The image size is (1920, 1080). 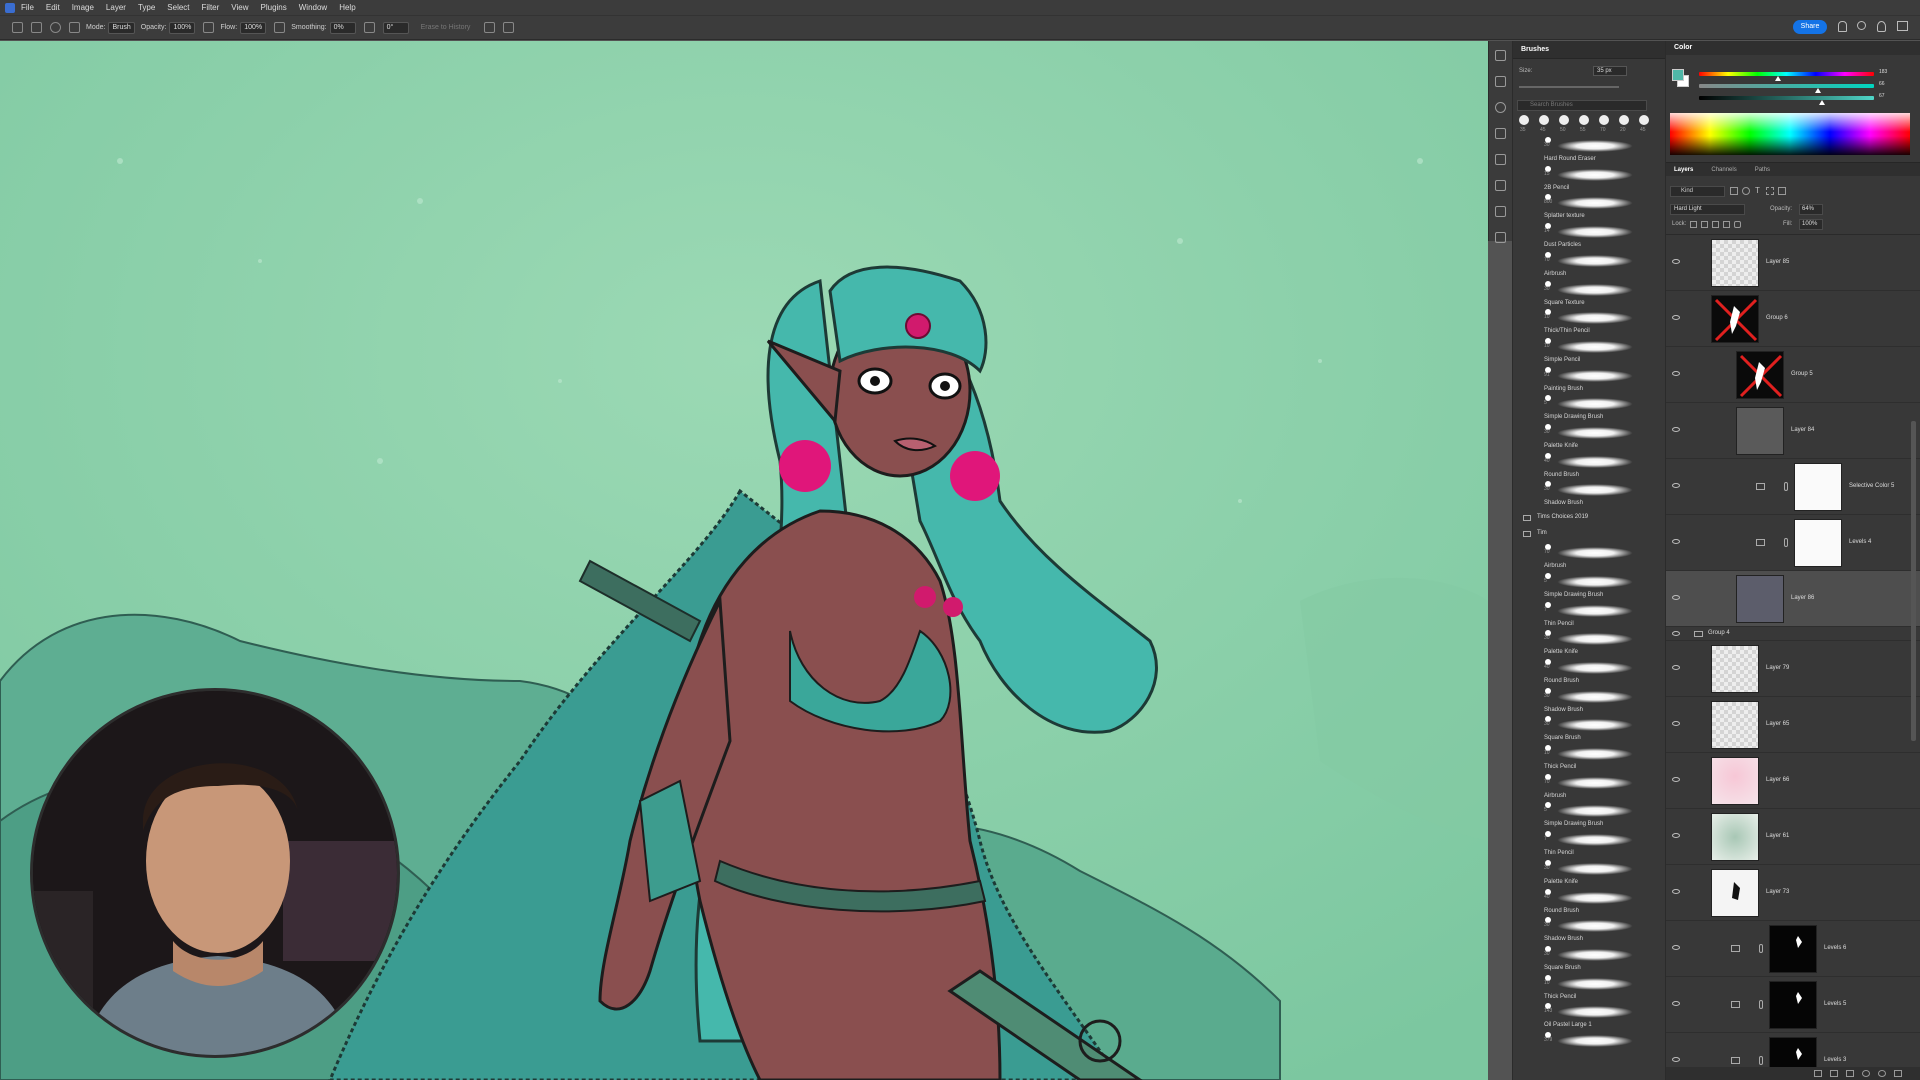 What do you see at coordinates (1500, 107) in the screenshot?
I see `info-icon` at bounding box center [1500, 107].